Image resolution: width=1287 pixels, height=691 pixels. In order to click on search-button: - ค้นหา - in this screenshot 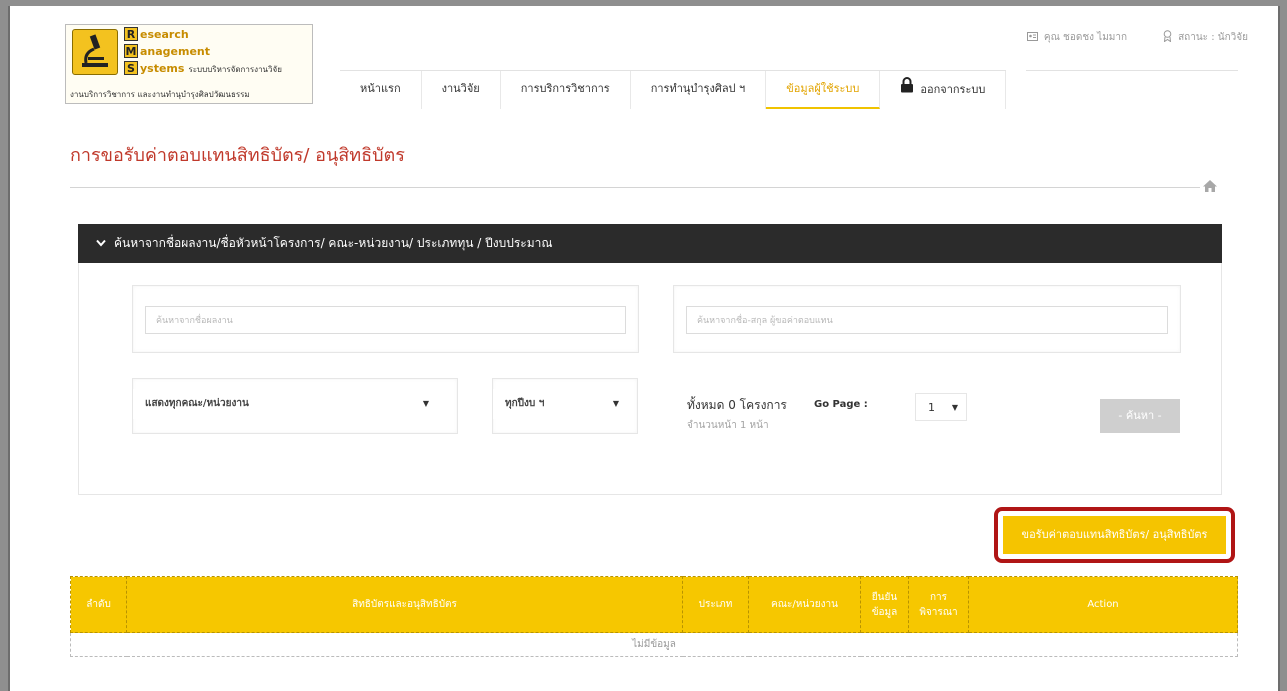, I will do `click(1140, 416)`.